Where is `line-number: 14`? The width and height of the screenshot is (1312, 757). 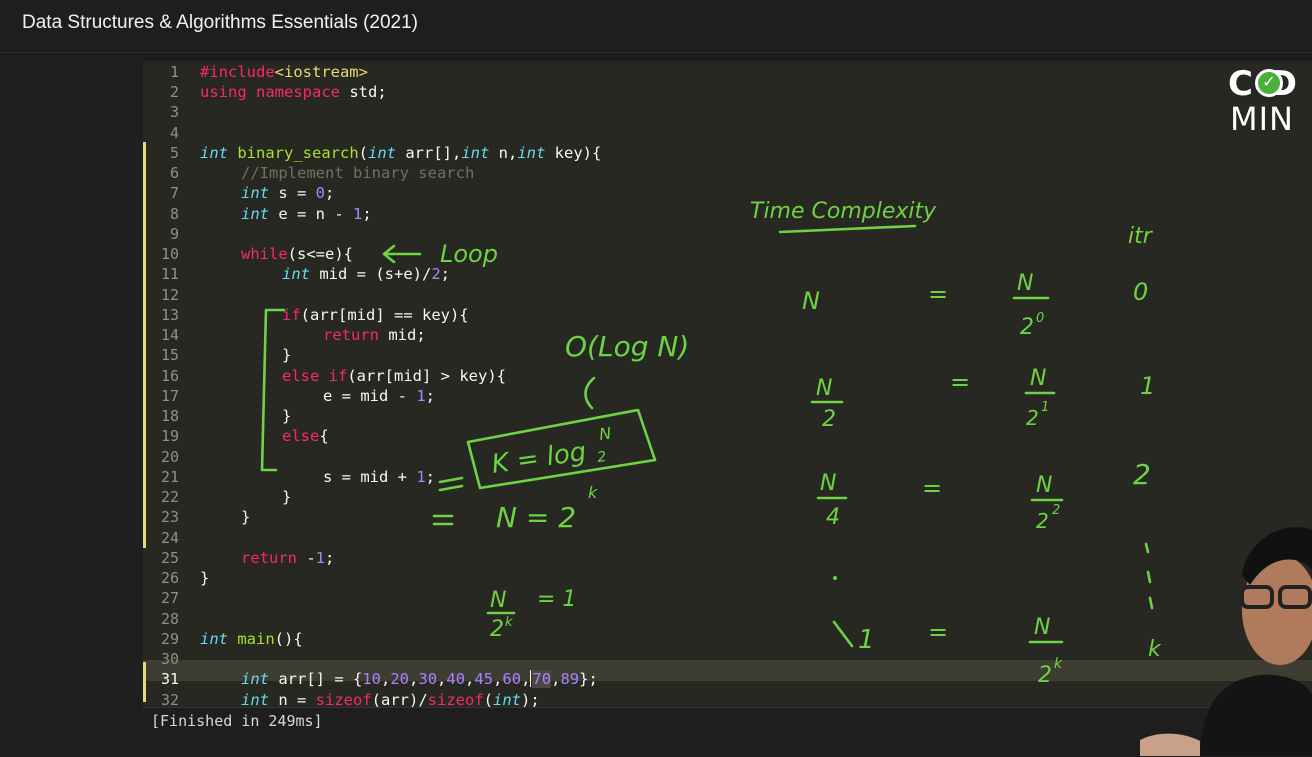
line-number: 14 is located at coordinates (169, 335).